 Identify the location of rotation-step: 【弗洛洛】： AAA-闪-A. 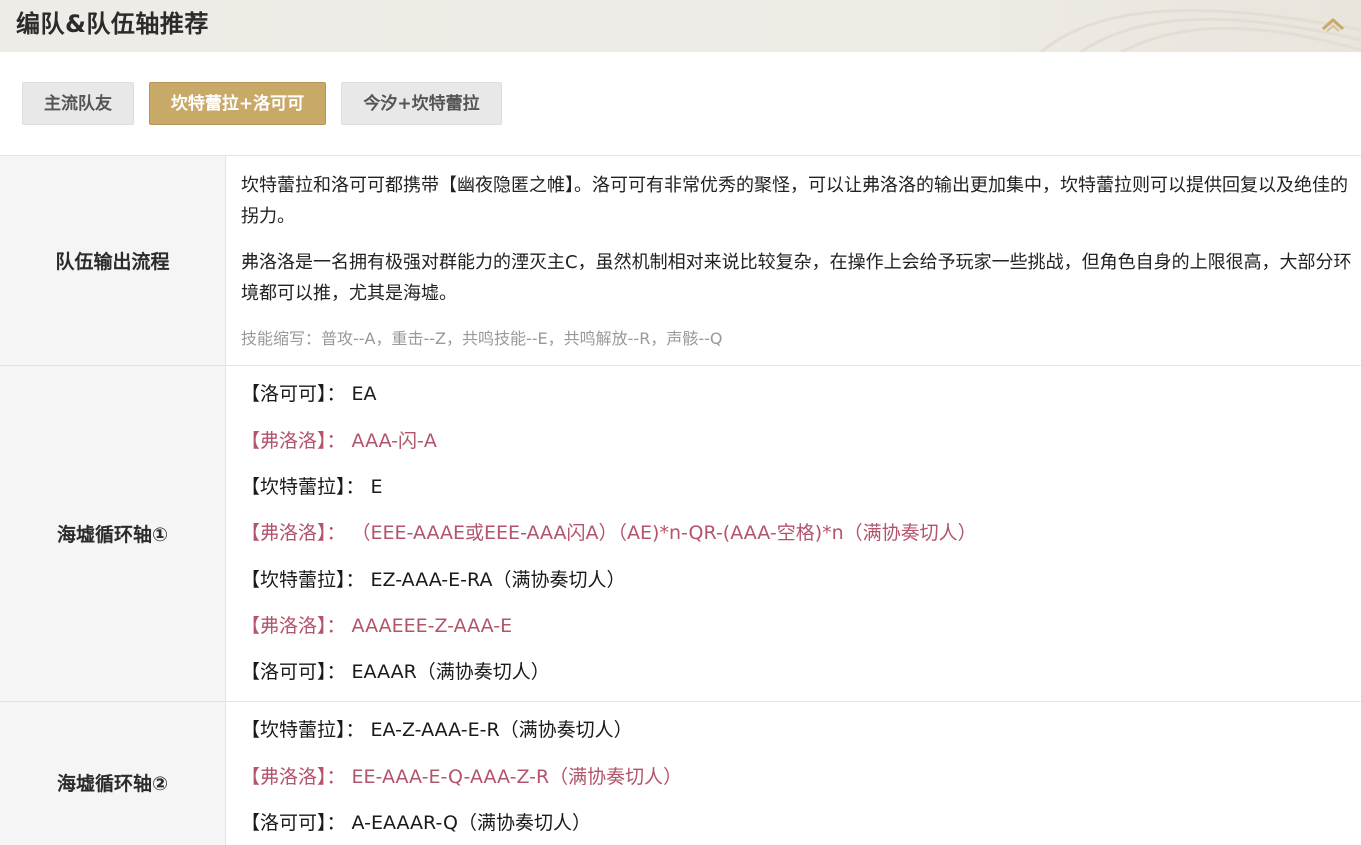
(339, 441).